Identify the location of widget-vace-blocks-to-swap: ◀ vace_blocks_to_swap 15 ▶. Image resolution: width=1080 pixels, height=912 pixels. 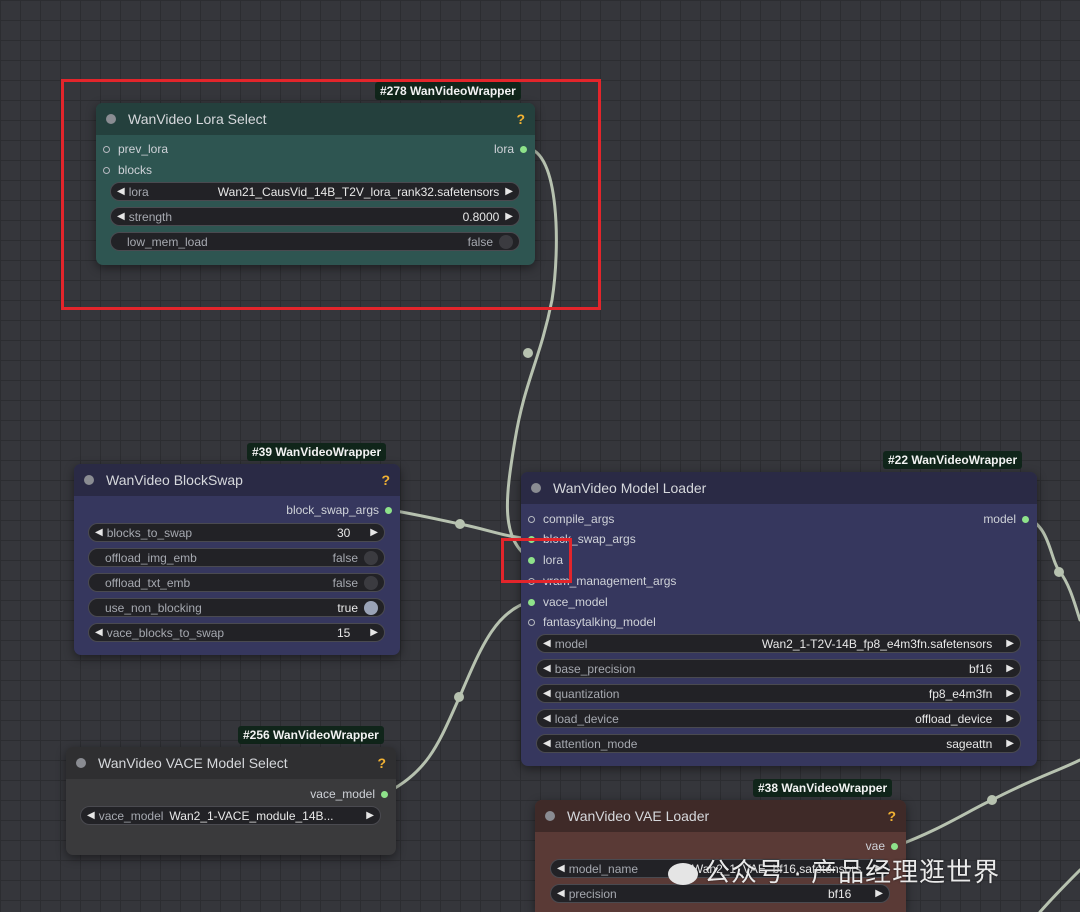
(236, 632).